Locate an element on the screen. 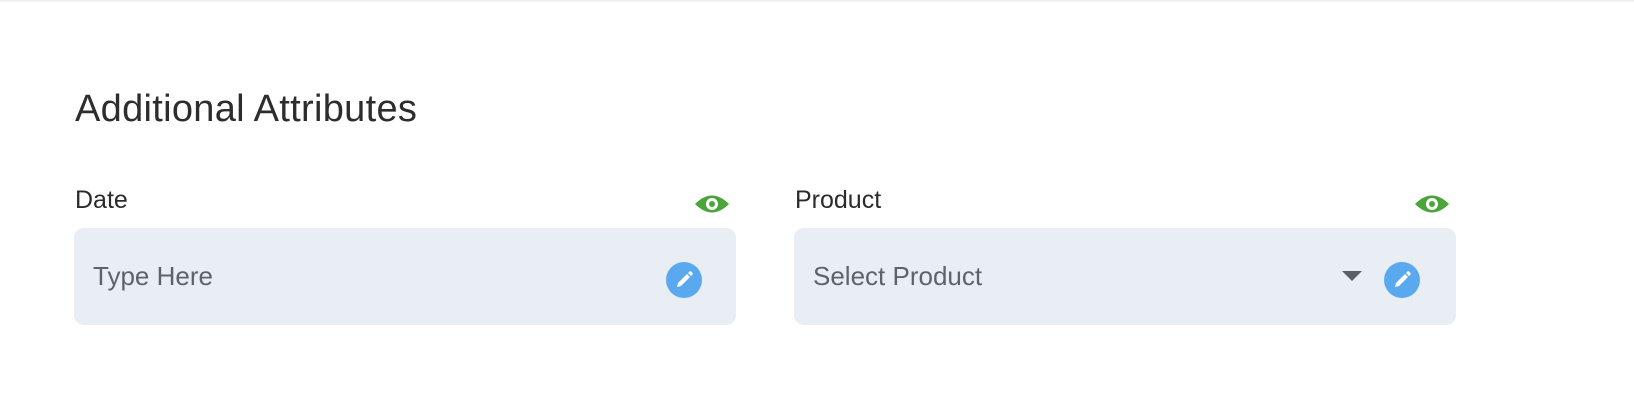 The width and height of the screenshot is (1634, 402). date-field-label: Date is located at coordinates (101, 200).